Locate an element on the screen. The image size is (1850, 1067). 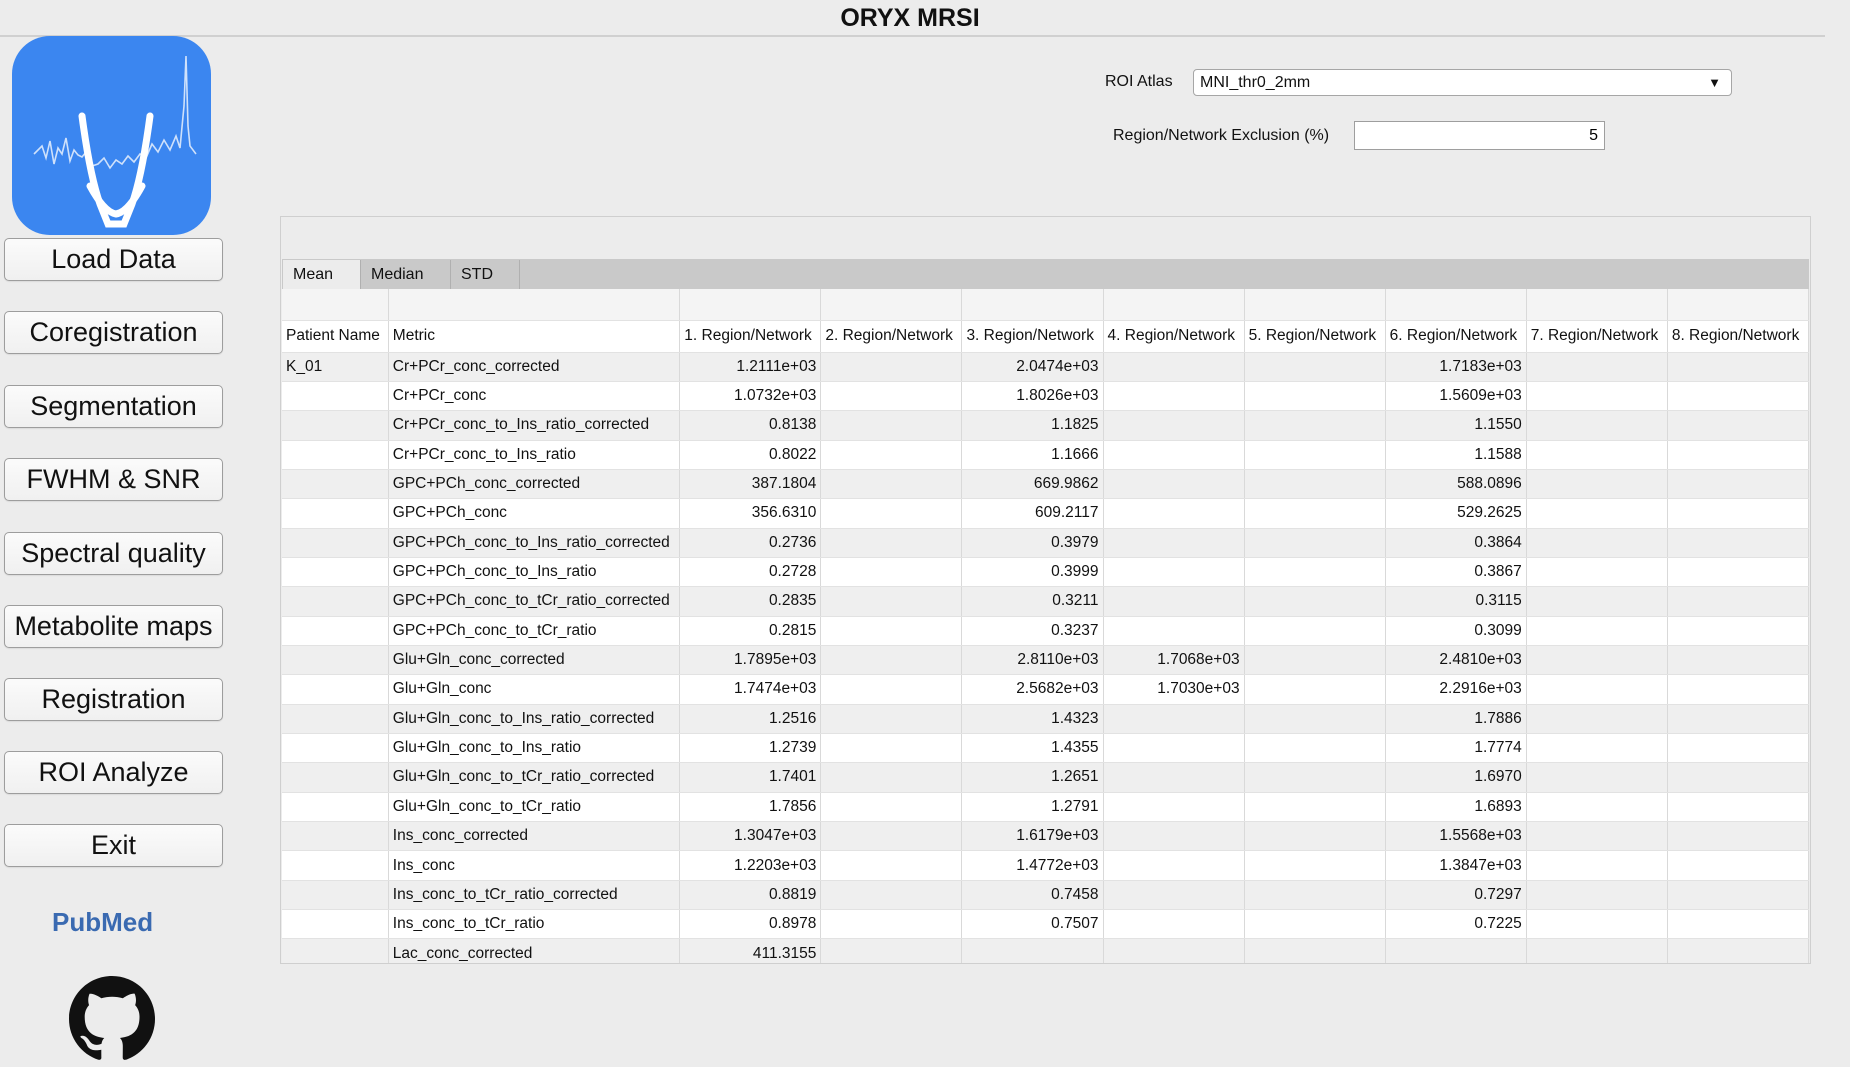
column-header: 2. Region/Network is located at coordinates (891, 336).